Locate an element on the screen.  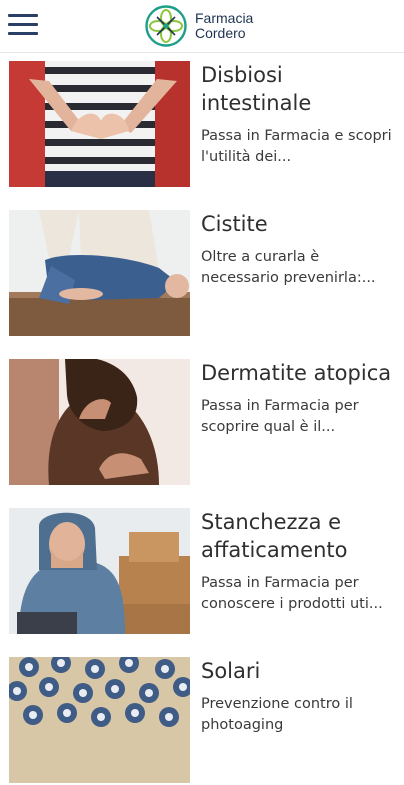
article-title: Dermatite atopica is located at coordinates (296, 373).